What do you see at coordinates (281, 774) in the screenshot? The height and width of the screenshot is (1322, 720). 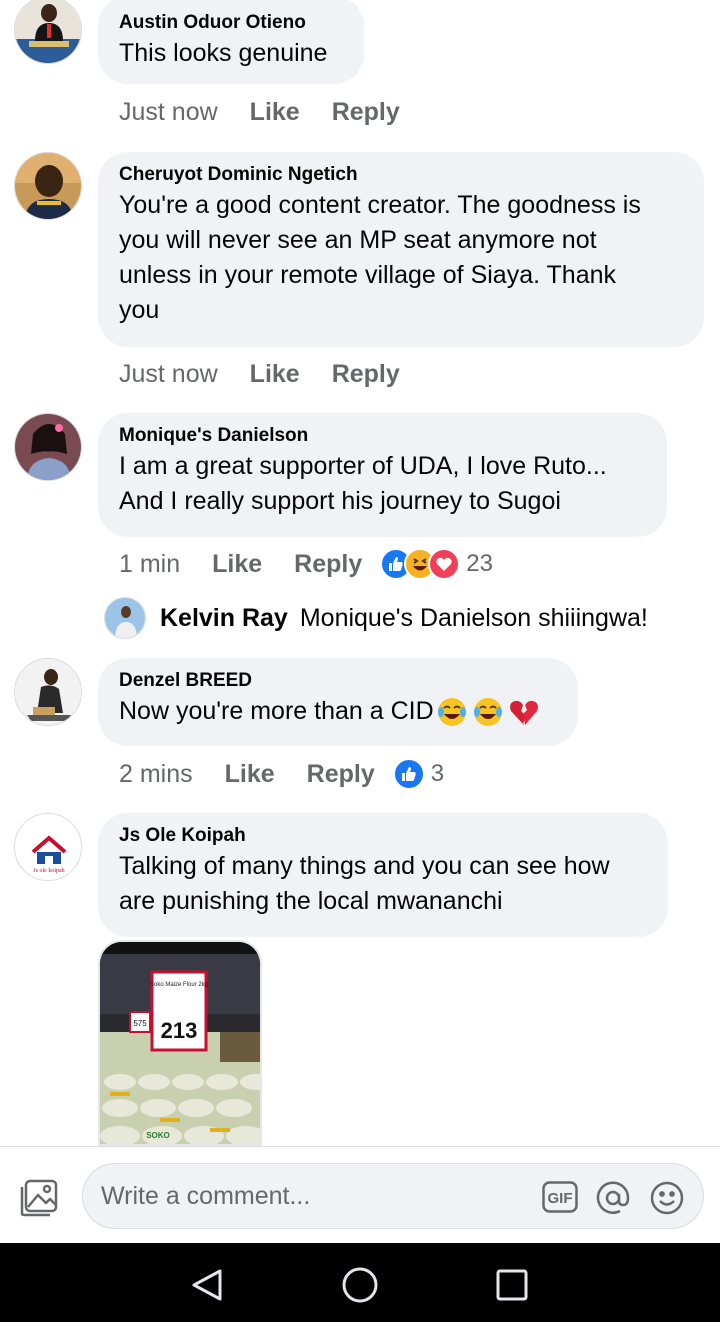 I see `comment-actions: 2 mins Like Reply 3` at bounding box center [281, 774].